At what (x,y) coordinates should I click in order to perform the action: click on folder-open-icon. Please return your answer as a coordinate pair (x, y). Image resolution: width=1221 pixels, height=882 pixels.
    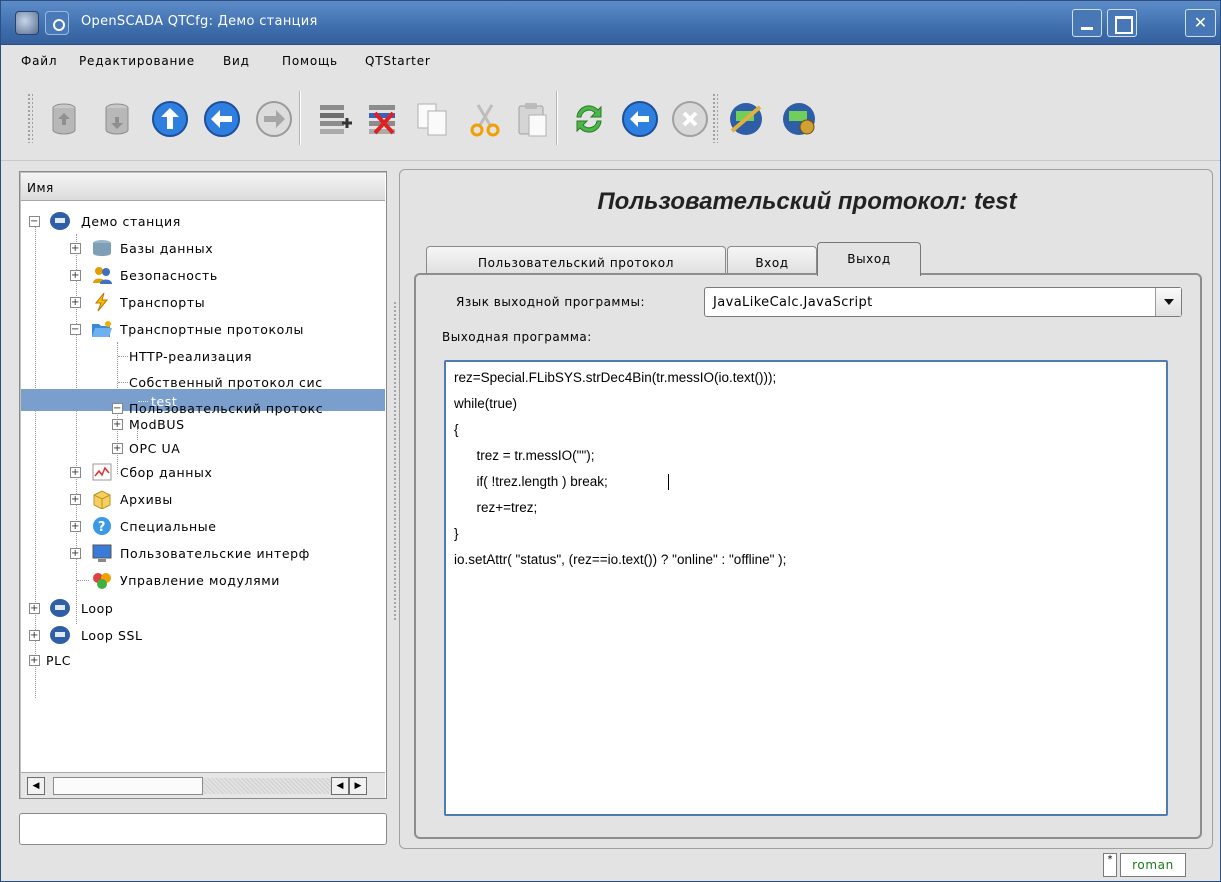
    Looking at the image, I should click on (102, 329).